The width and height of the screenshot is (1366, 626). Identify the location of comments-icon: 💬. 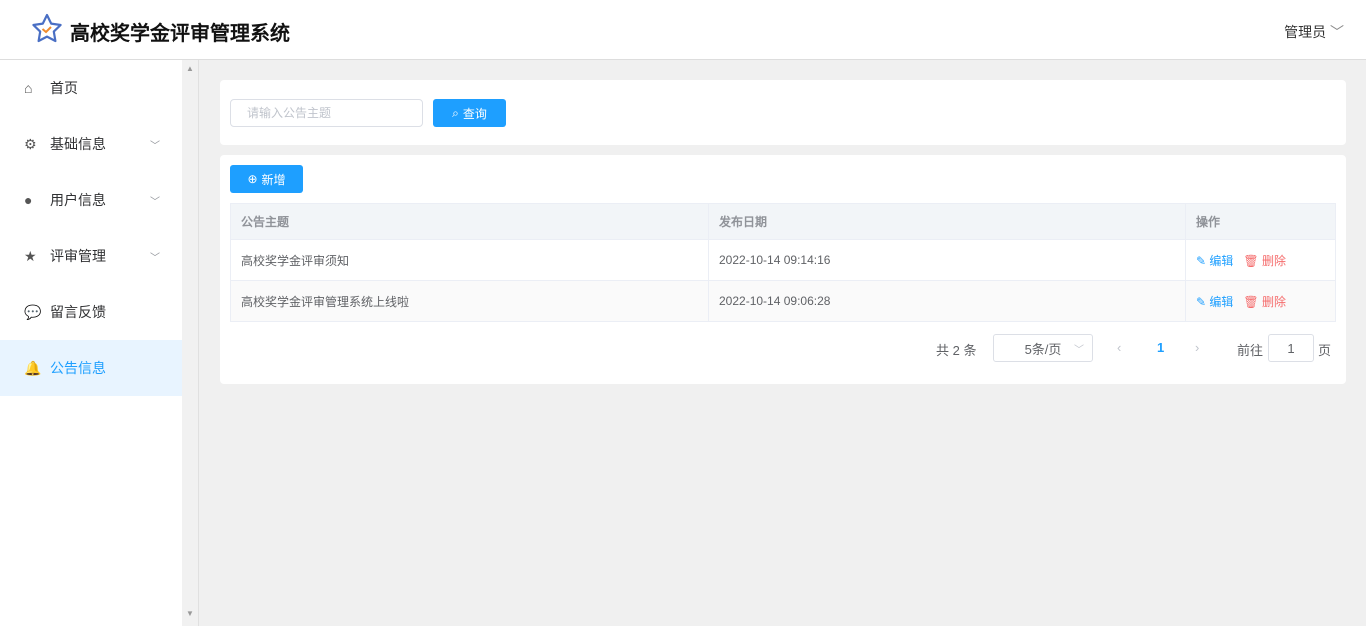
(33, 311).